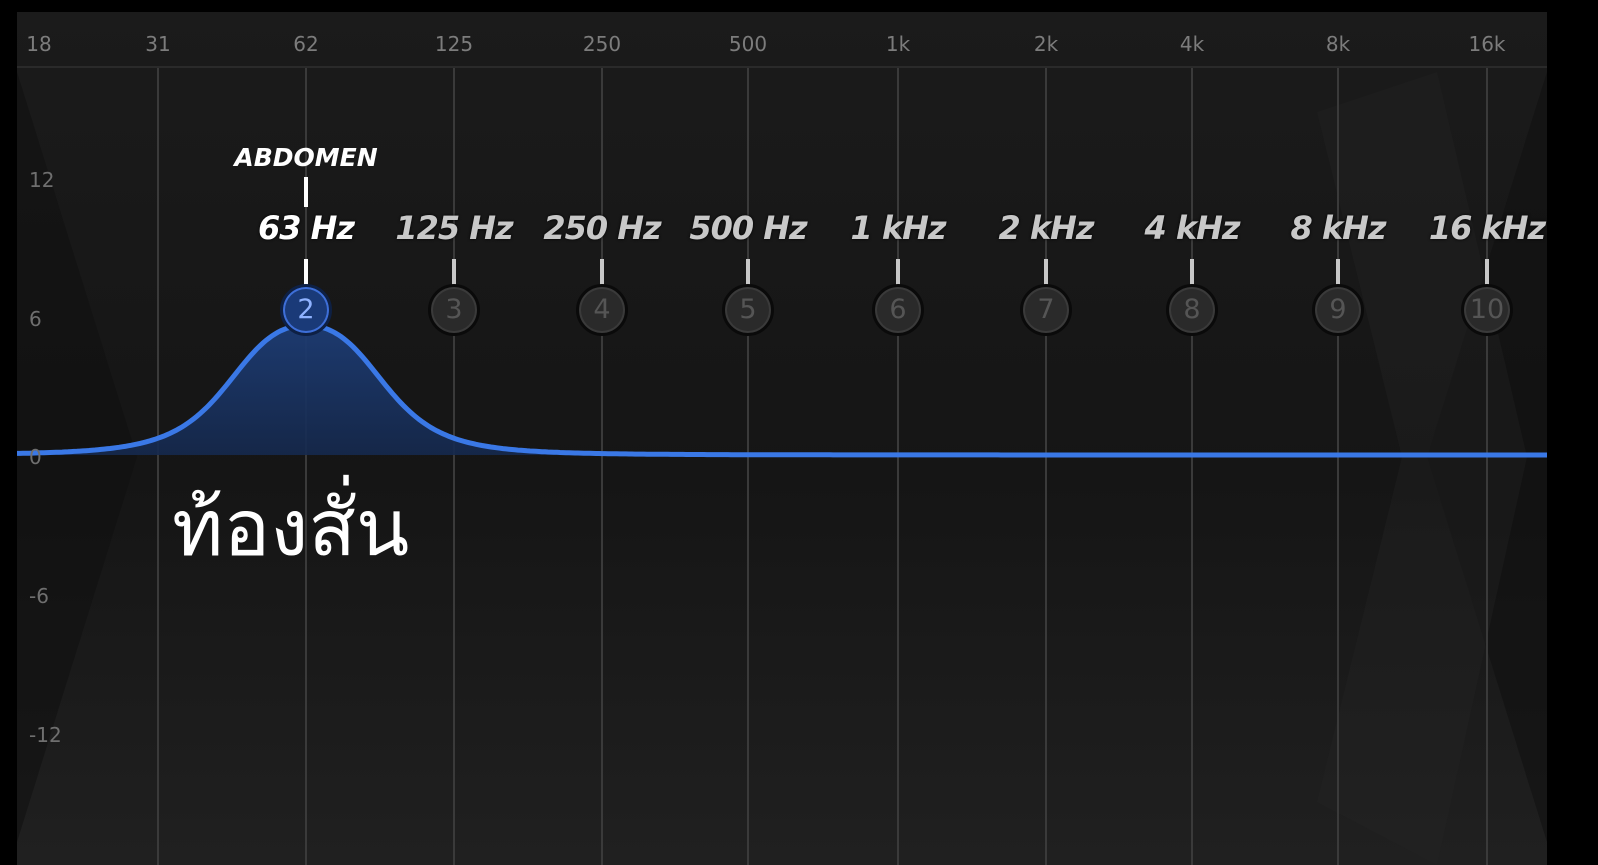 The height and width of the screenshot is (865, 1598). What do you see at coordinates (1192, 228) in the screenshot?
I see `band-frequency-label: 4 kHz` at bounding box center [1192, 228].